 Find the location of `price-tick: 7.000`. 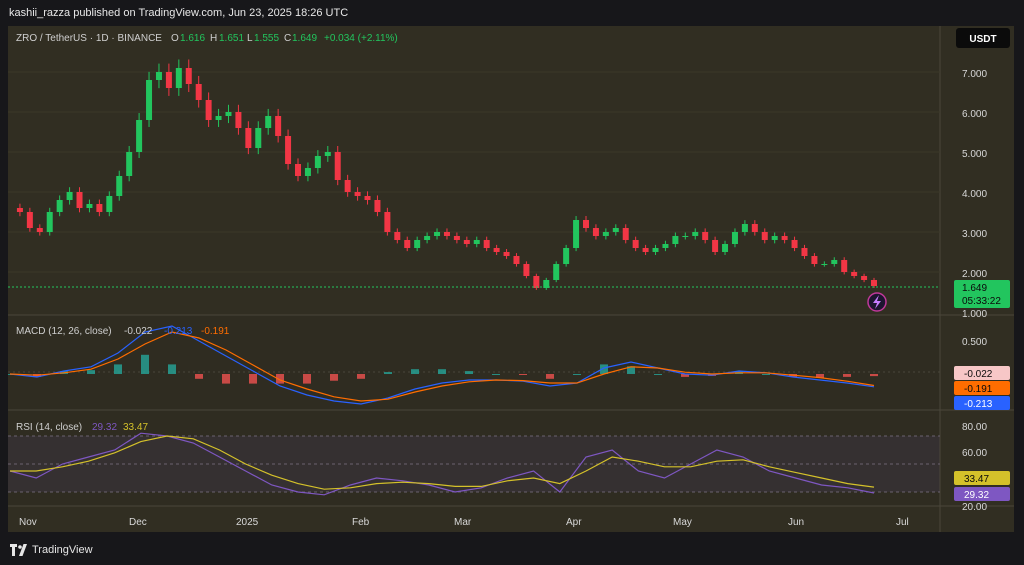

price-tick: 7.000 is located at coordinates (974, 74).